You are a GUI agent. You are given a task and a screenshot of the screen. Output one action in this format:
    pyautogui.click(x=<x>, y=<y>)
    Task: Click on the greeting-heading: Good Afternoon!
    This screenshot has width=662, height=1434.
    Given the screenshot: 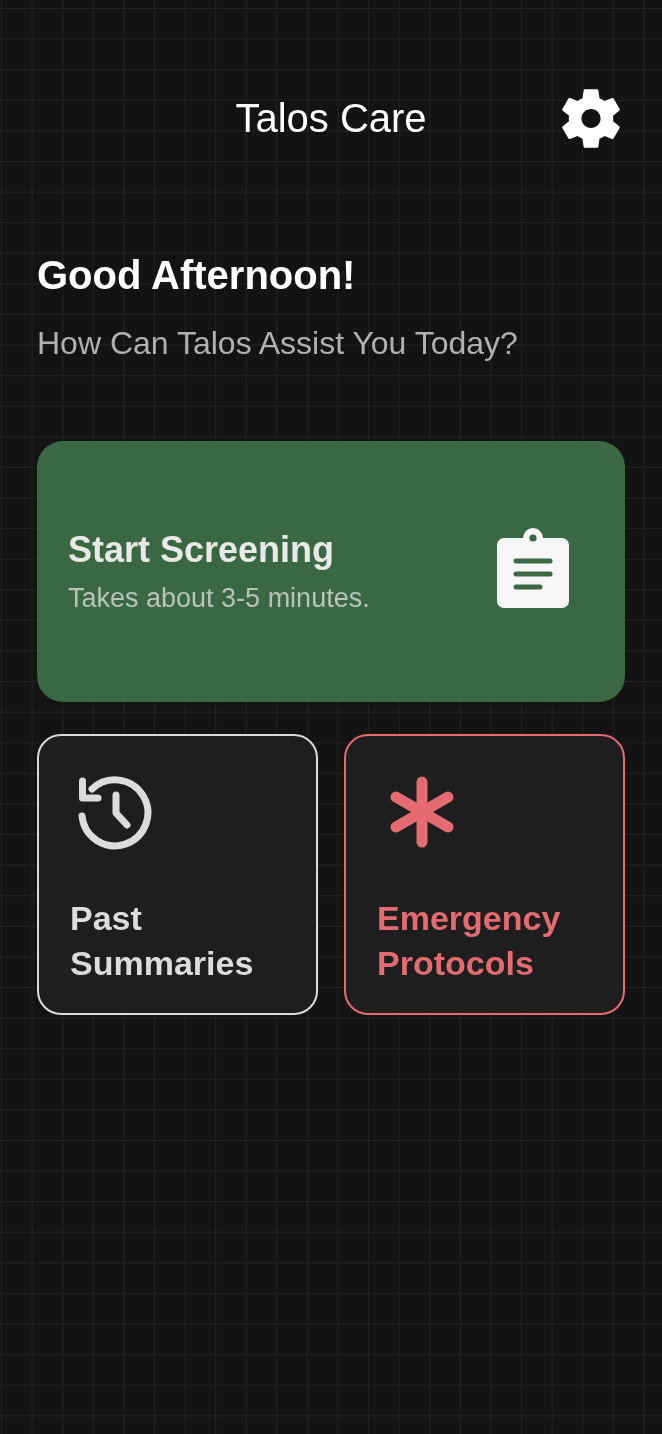 What is the action you would take?
    pyautogui.click(x=197, y=275)
    